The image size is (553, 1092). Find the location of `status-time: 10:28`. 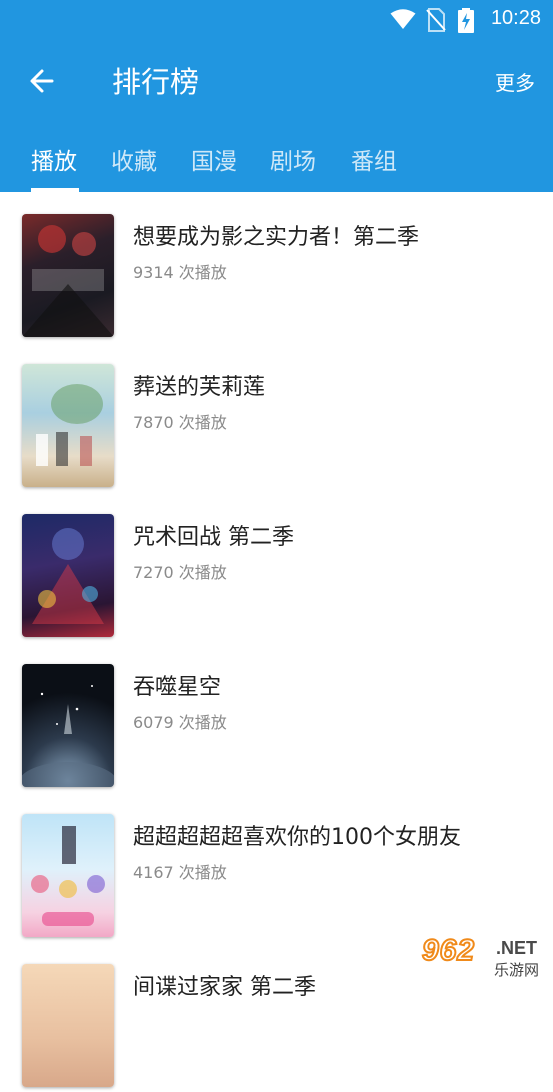

status-time: 10:28 is located at coordinates (515, 18).